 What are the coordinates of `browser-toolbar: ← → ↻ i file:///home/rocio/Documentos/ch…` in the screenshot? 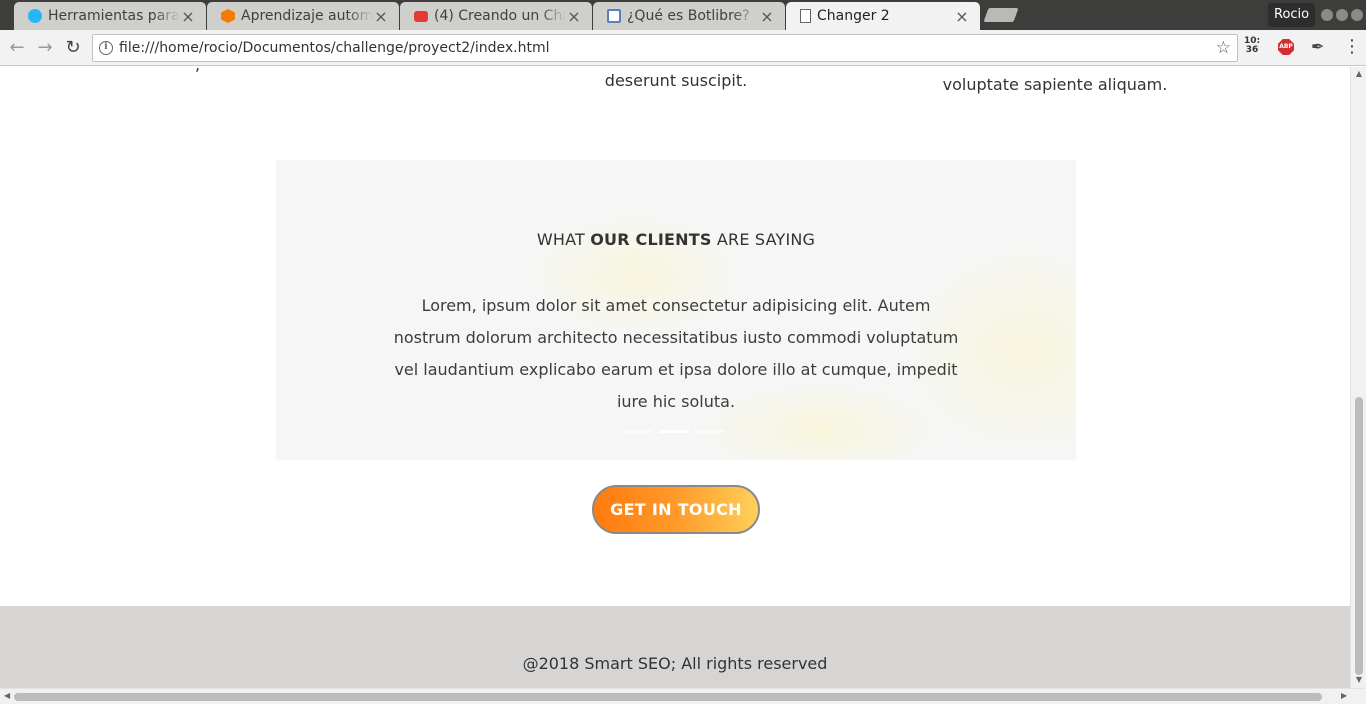 It's located at (683, 48).